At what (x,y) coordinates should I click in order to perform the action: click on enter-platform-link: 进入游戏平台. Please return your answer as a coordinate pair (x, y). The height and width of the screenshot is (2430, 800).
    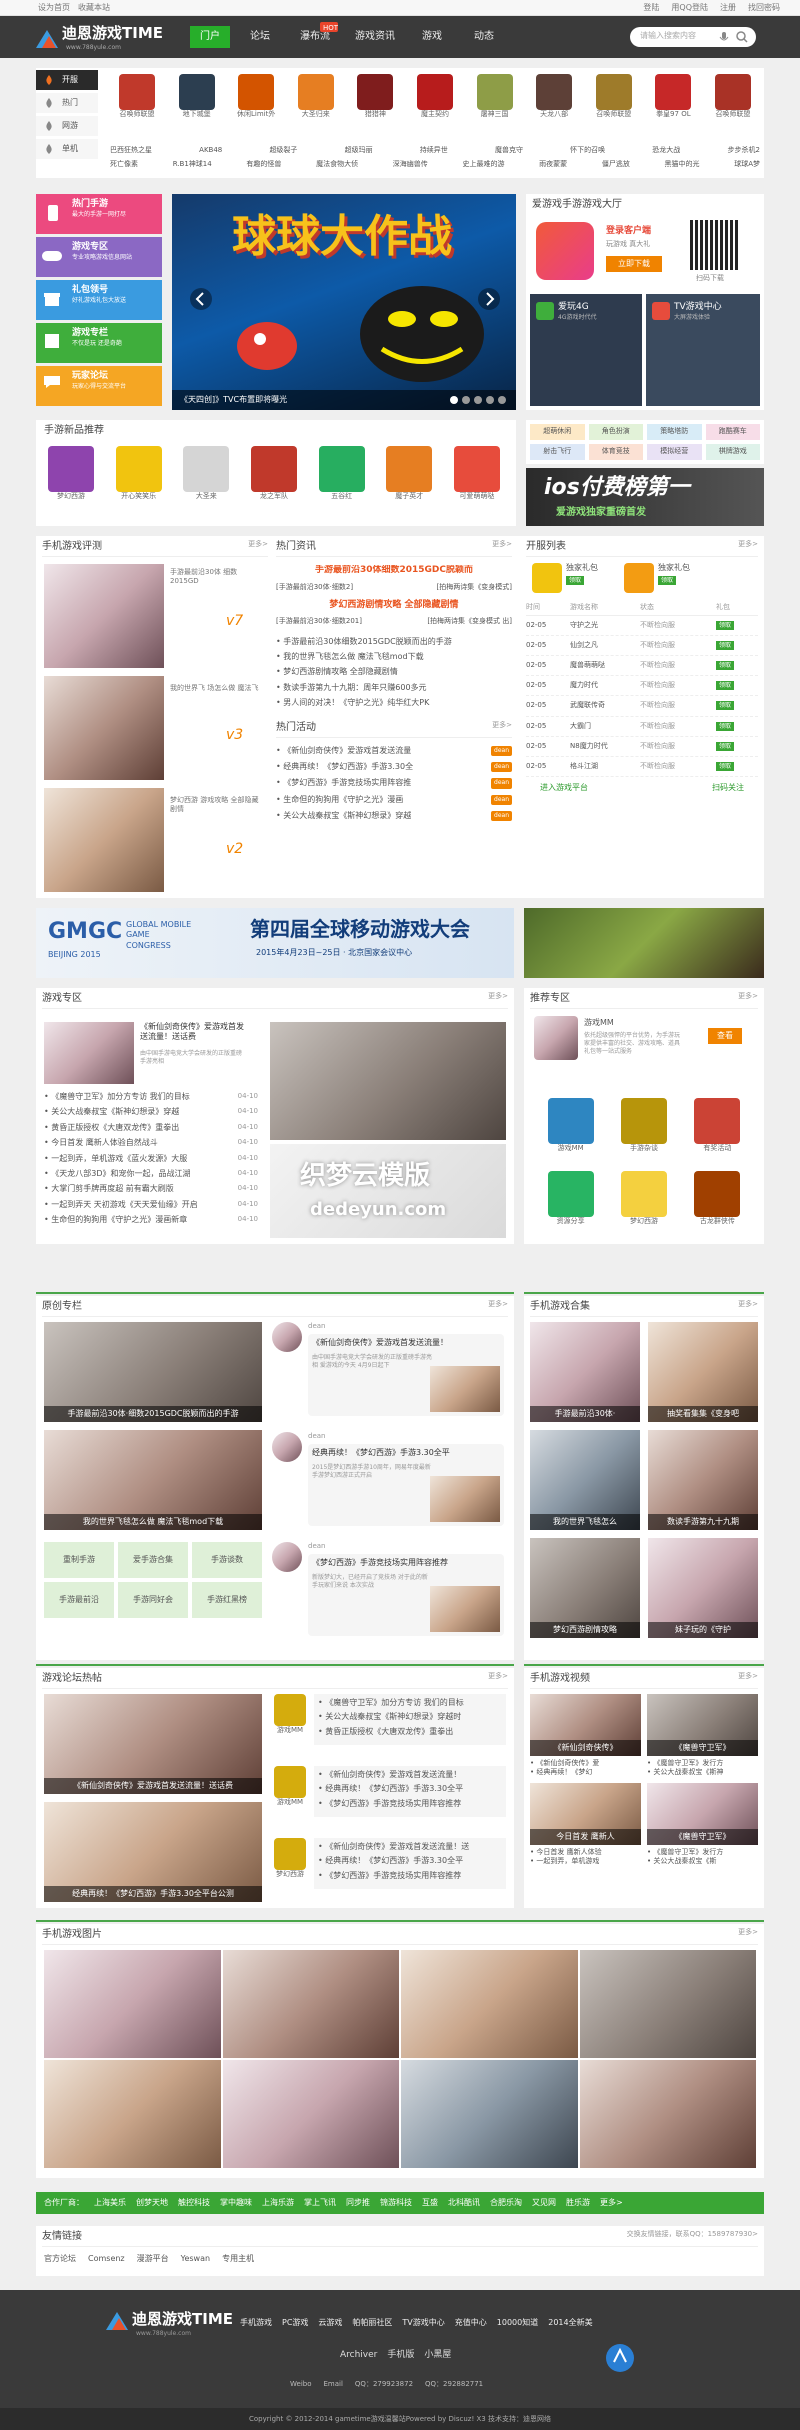
    Looking at the image, I should click on (564, 788).